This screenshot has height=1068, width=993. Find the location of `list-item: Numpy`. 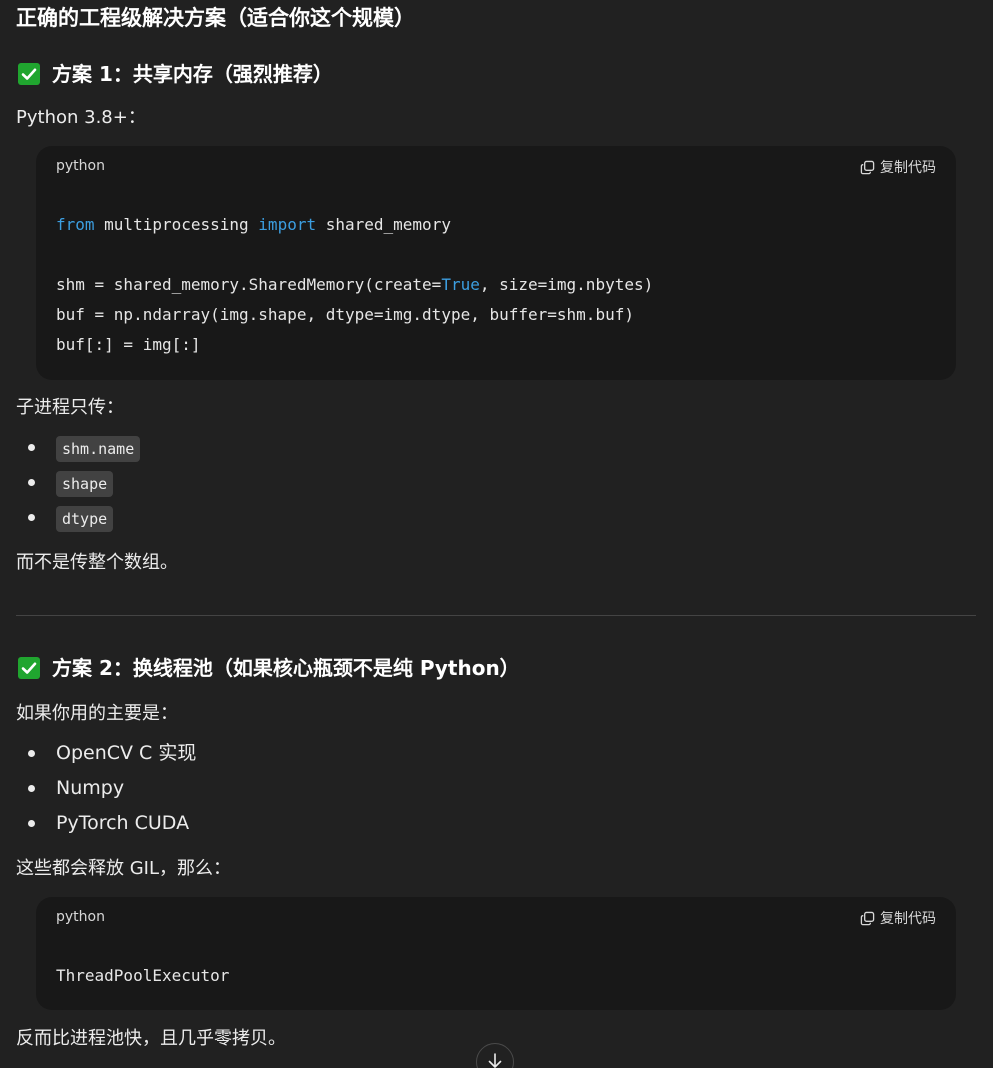

list-item: Numpy is located at coordinates (90, 788).